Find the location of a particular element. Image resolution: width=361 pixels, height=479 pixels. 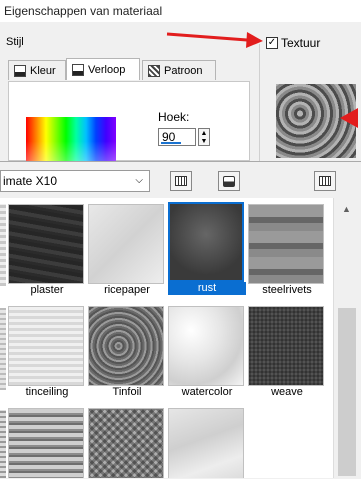

angle-spin-buttons: ▲ ▼ is located at coordinates (204, 137).